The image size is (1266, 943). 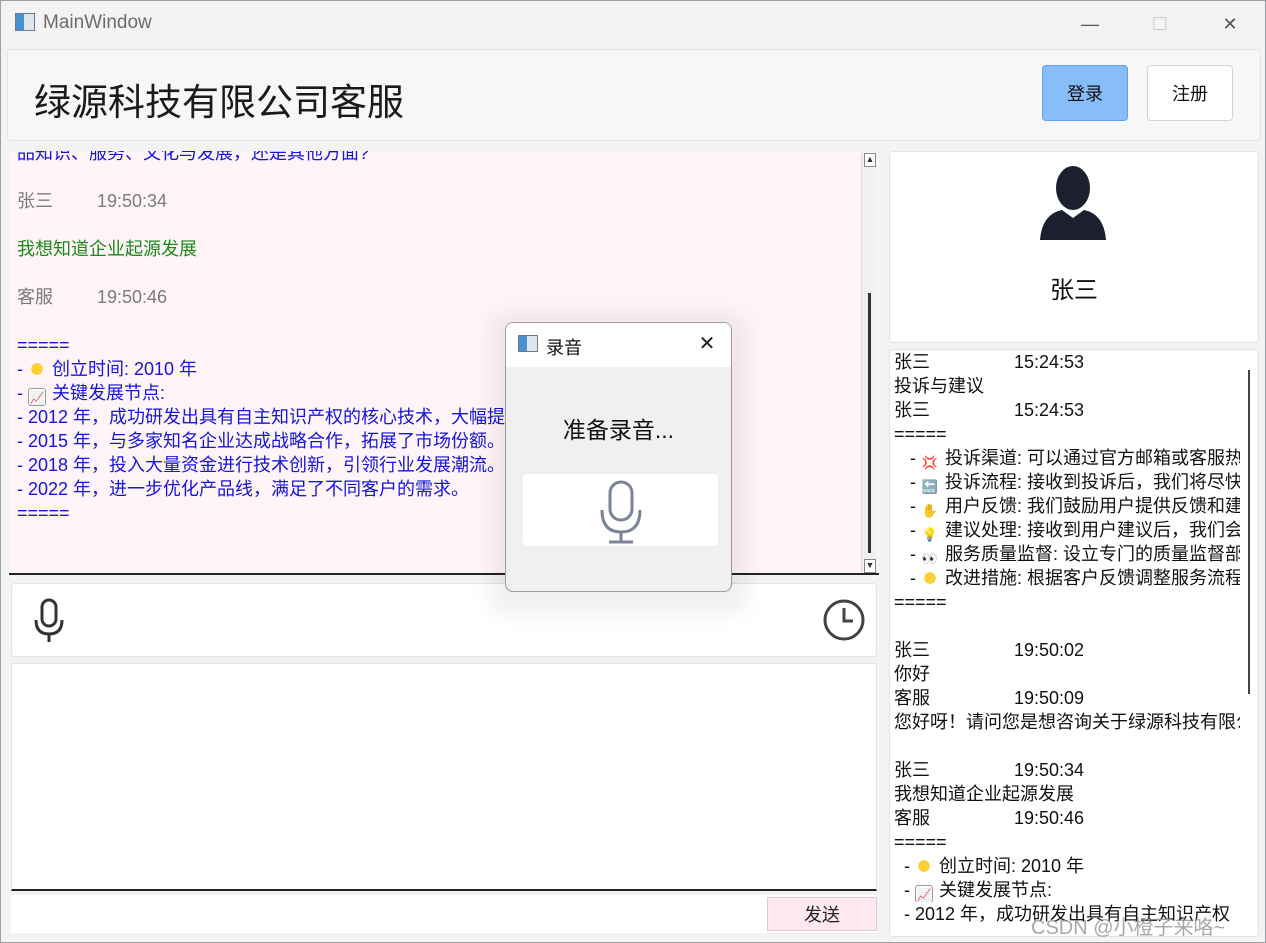 What do you see at coordinates (97, 22) in the screenshot?
I see `window-title: MainWindow` at bounding box center [97, 22].